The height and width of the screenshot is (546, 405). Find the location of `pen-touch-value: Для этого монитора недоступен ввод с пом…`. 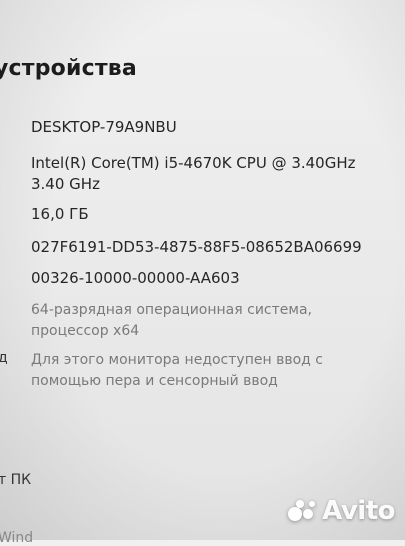

pen-touch-value: Для этого монитора недоступен ввод с пом… is located at coordinates (177, 370).